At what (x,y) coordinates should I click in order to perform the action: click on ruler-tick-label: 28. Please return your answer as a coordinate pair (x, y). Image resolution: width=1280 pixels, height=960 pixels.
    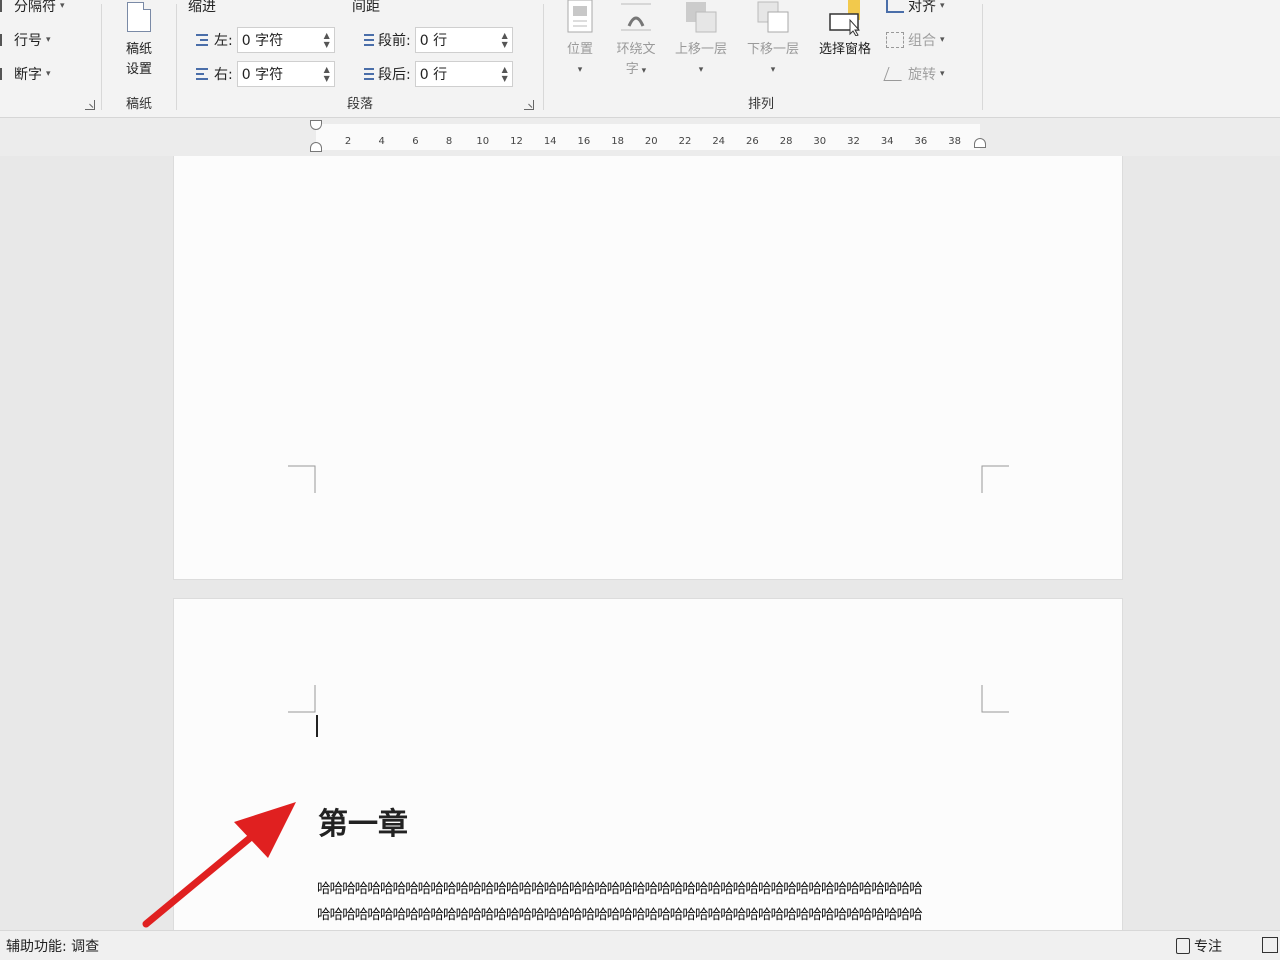
    Looking at the image, I should click on (786, 141).